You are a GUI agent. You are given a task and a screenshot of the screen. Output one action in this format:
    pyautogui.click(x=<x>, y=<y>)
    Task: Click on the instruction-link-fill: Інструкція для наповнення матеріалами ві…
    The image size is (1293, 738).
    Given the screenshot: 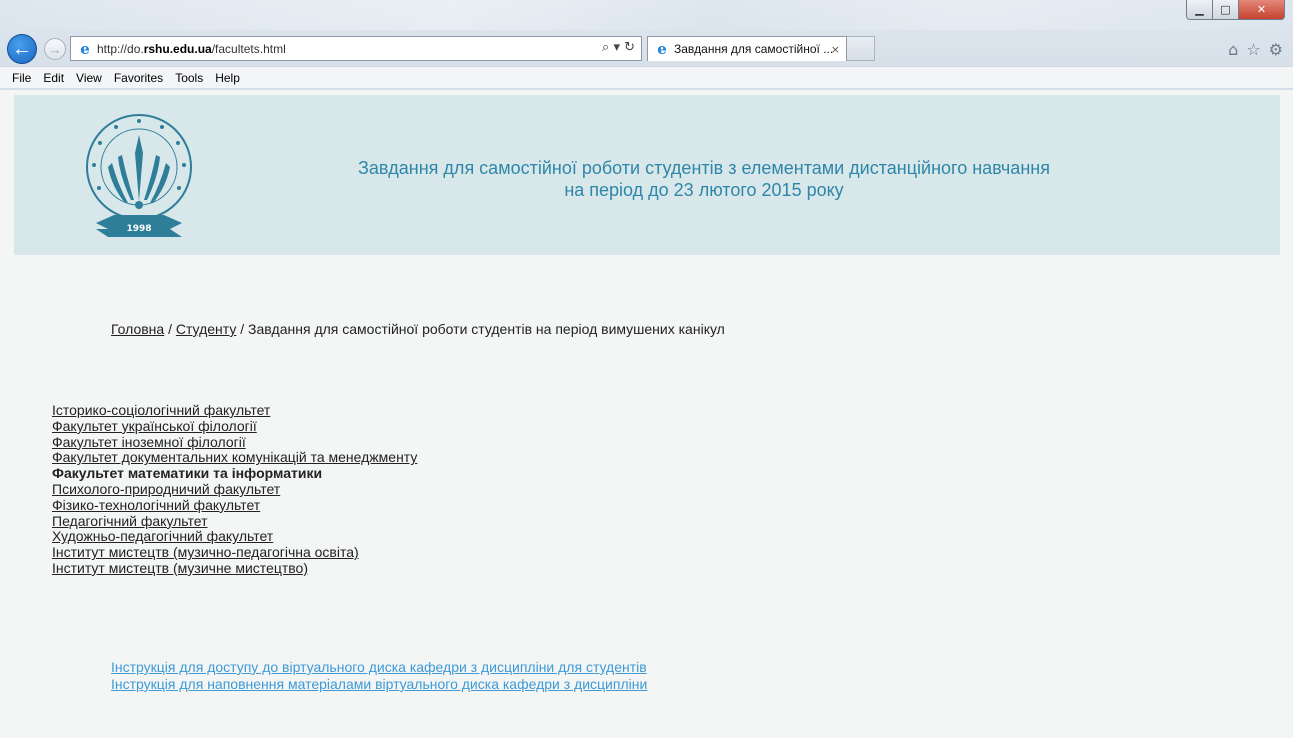 What is the action you would take?
    pyautogui.click(x=379, y=684)
    